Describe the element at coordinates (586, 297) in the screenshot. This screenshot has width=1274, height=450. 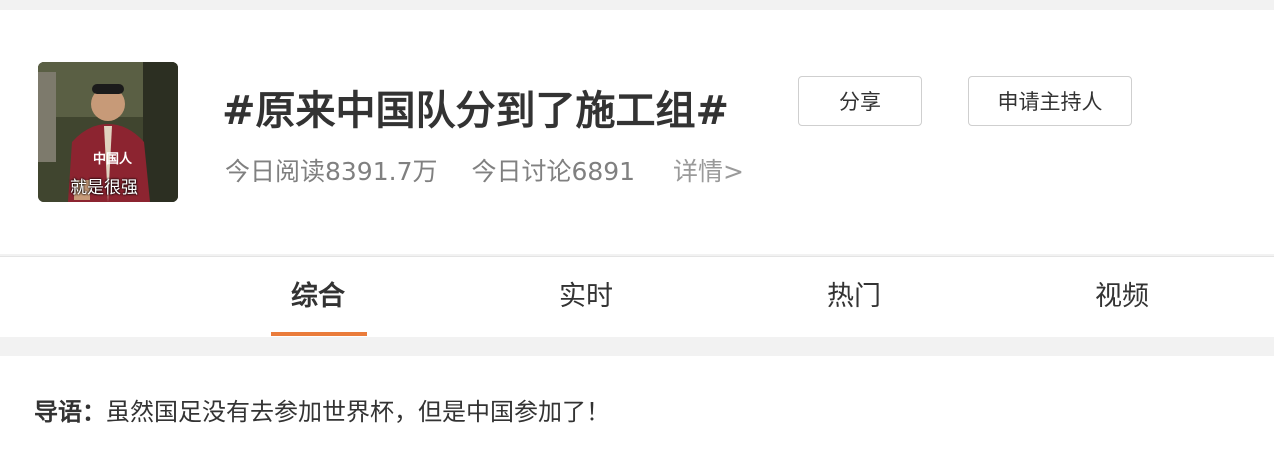
I see `tab-realtime: 实时` at that location.